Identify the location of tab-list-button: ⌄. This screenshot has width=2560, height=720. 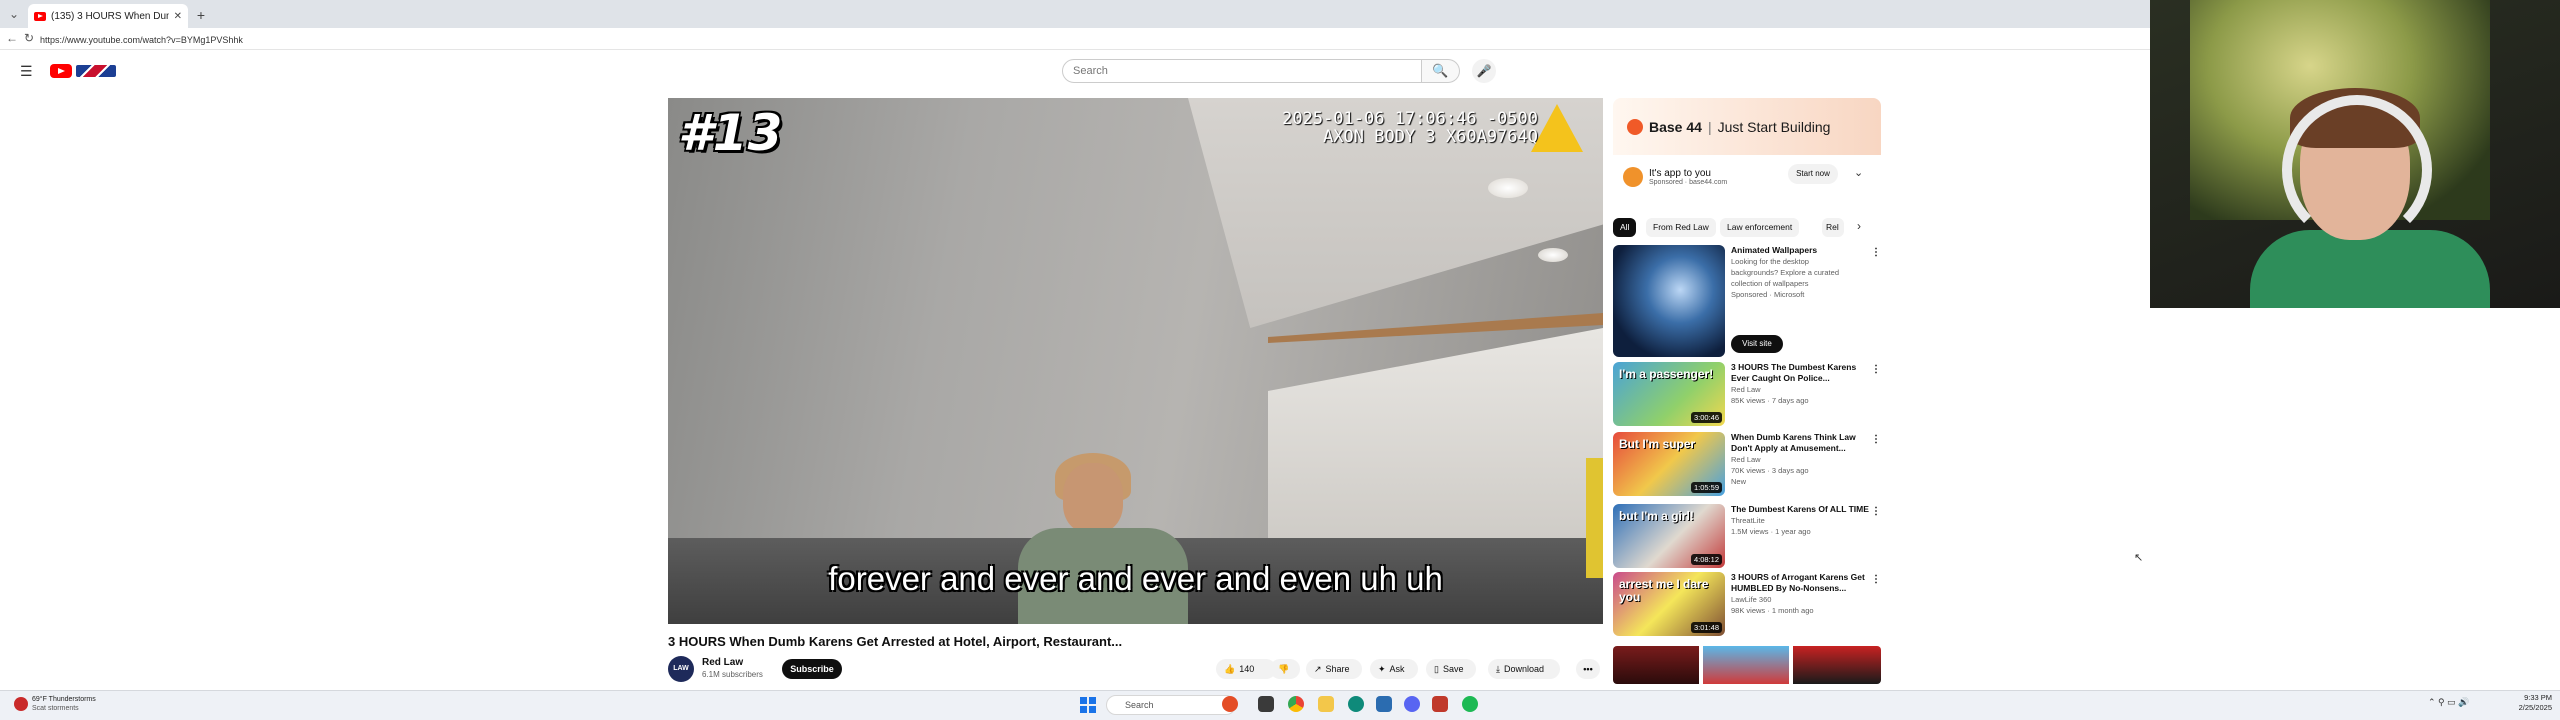
(14, 14).